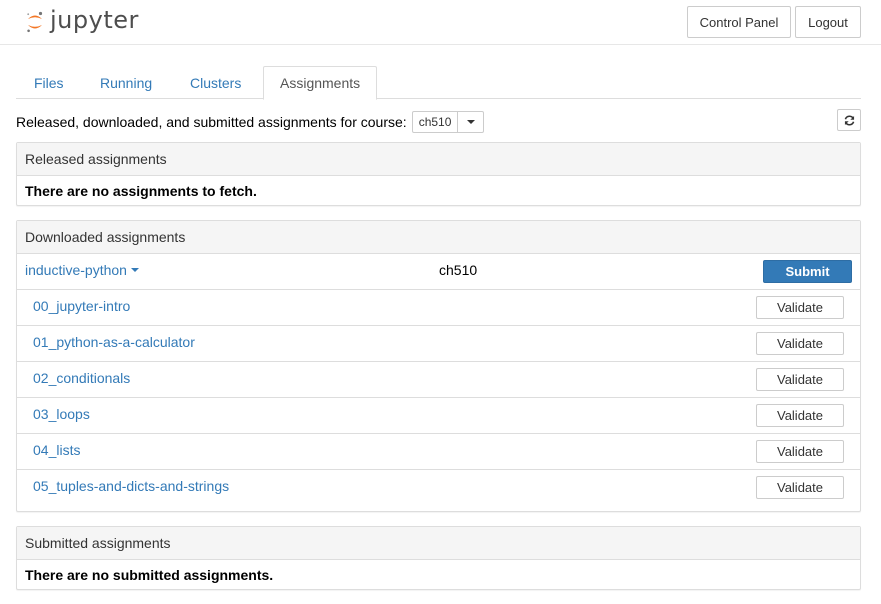 The width and height of the screenshot is (881, 604). I want to click on logo-text: jupyter, so click(94, 20).